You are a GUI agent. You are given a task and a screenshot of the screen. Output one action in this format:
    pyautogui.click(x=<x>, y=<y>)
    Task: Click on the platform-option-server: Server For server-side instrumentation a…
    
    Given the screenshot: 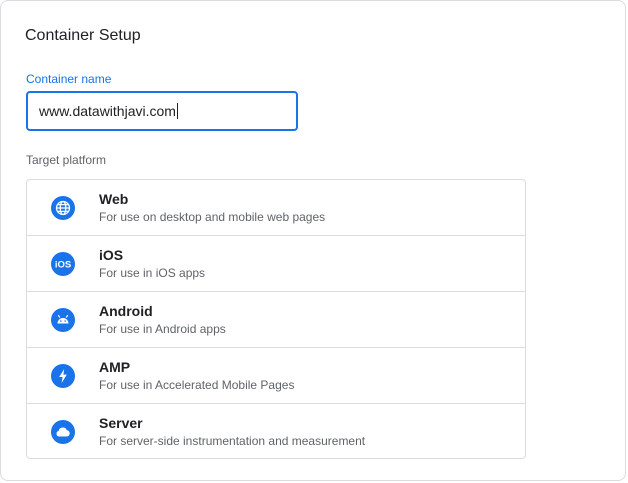 What is the action you would take?
    pyautogui.click(x=276, y=432)
    